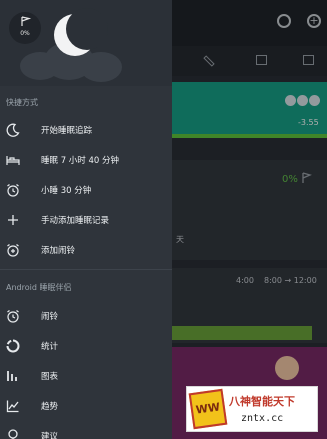  I want to click on nav-label: 建议, so click(50, 435).